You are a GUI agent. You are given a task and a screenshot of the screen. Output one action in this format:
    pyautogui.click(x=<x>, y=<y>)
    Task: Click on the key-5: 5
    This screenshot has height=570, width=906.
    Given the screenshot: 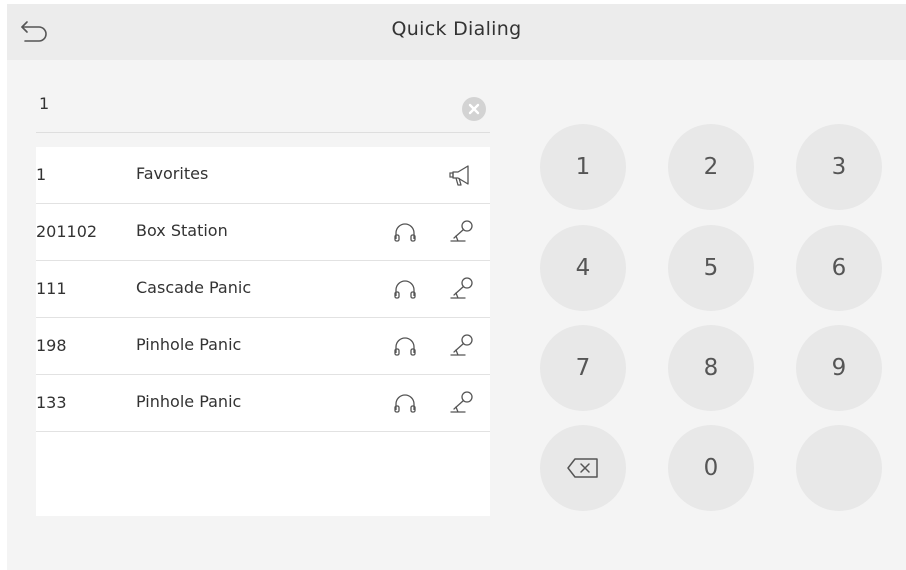 What is the action you would take?
    pyautogui.click(x=711, y=268)
    